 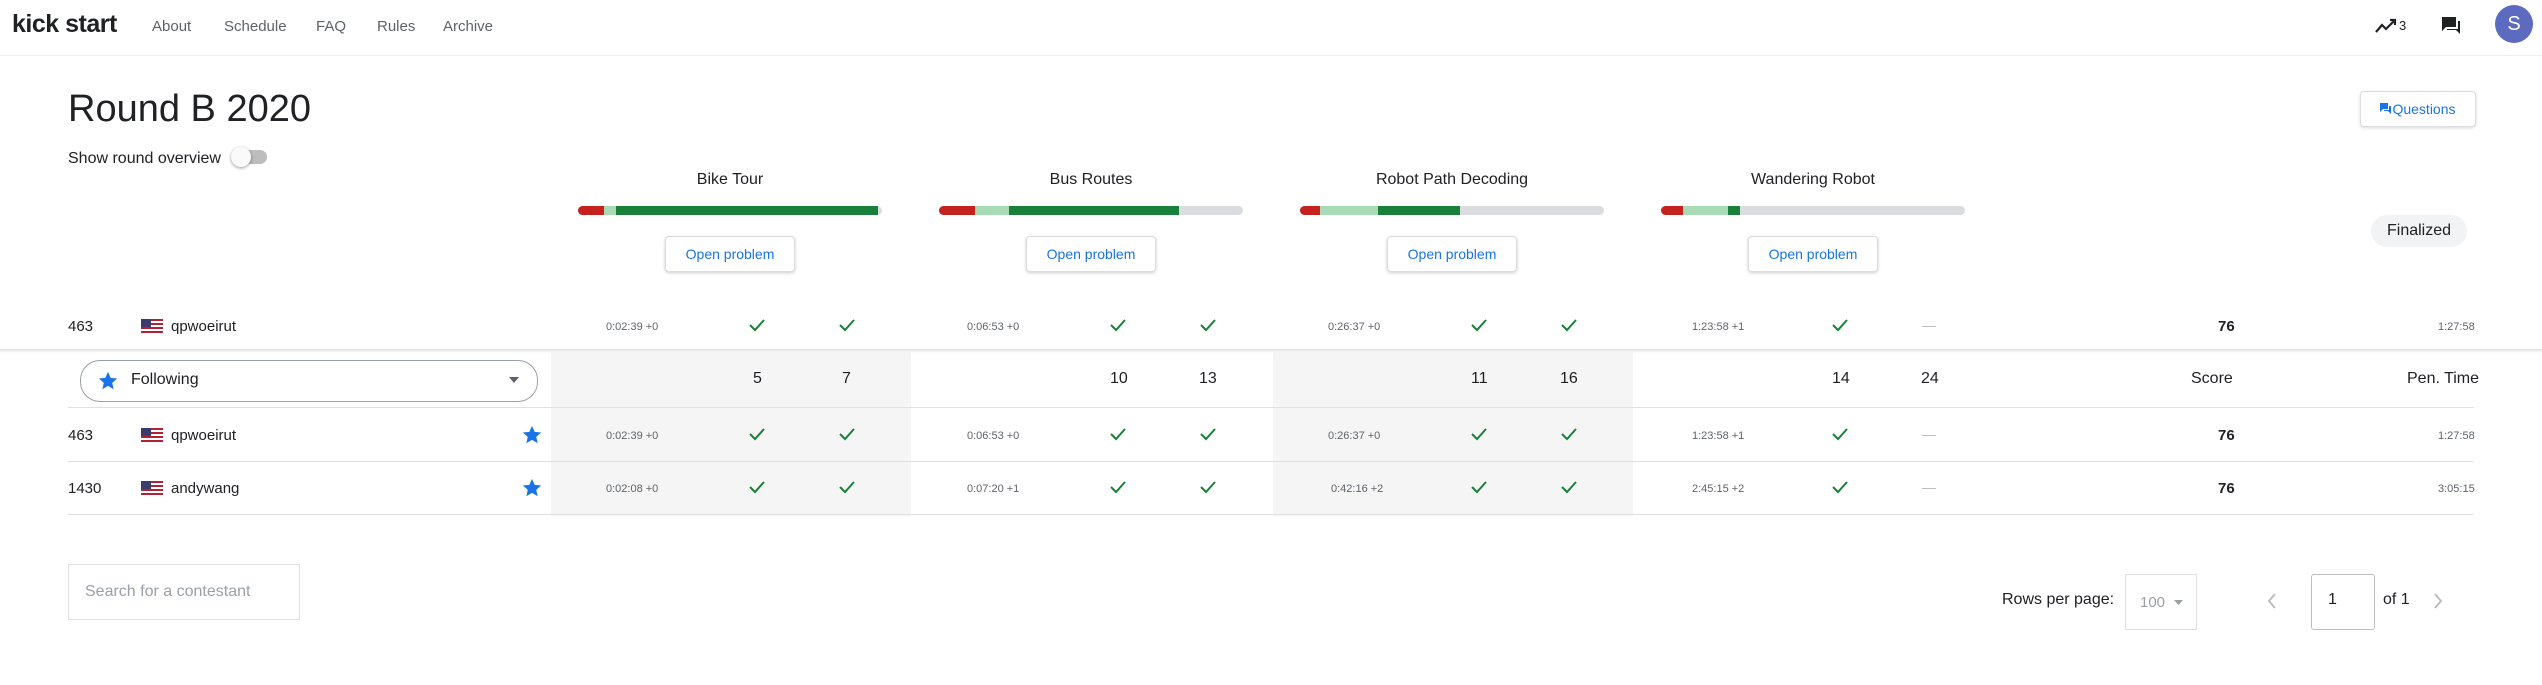 I want to click on header-points-robot-path-small: 11, so click(x=1479, y=378).